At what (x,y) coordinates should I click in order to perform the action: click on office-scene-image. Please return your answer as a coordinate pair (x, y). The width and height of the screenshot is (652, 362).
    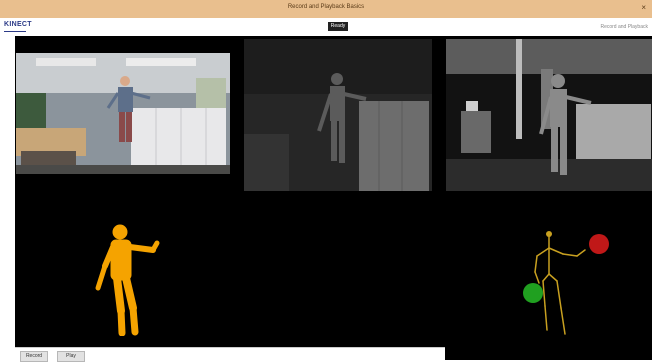
    Looking at the image, I should click on (123, 113).